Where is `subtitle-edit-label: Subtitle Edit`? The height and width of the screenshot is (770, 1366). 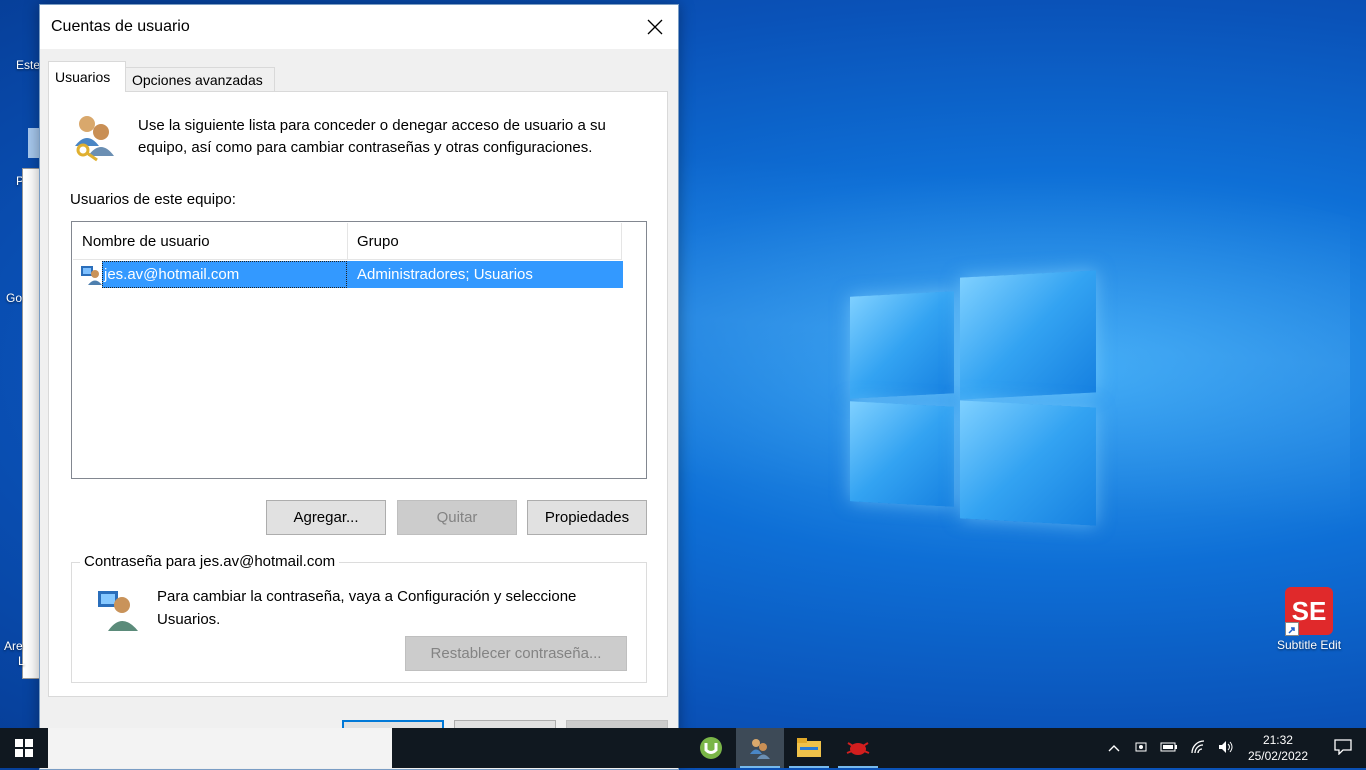 subtitle-edit-label: Subtitle Edit is located at coordinates (1309, 645).